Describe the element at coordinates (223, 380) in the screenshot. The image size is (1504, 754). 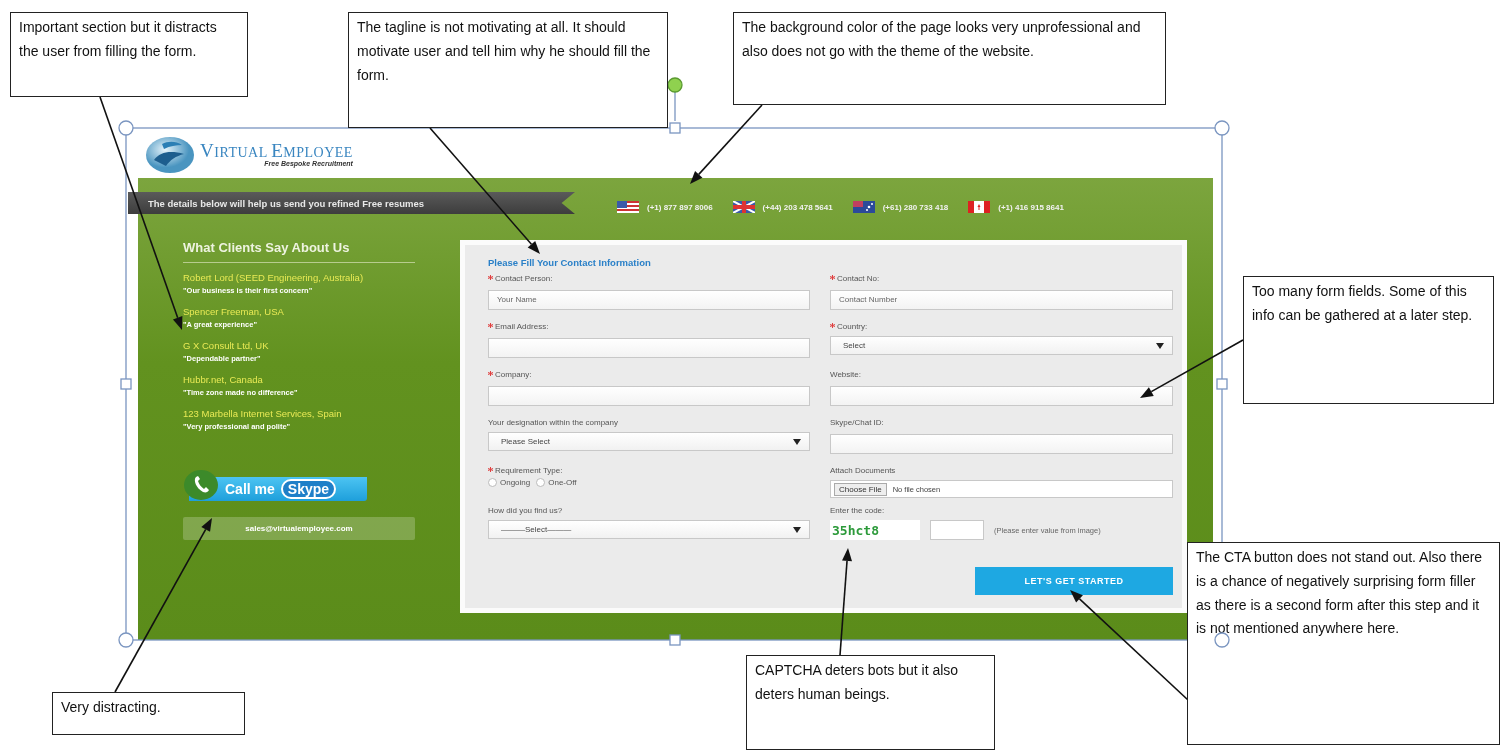
I see `client-name: Hubbr.net, Canada` at that location.